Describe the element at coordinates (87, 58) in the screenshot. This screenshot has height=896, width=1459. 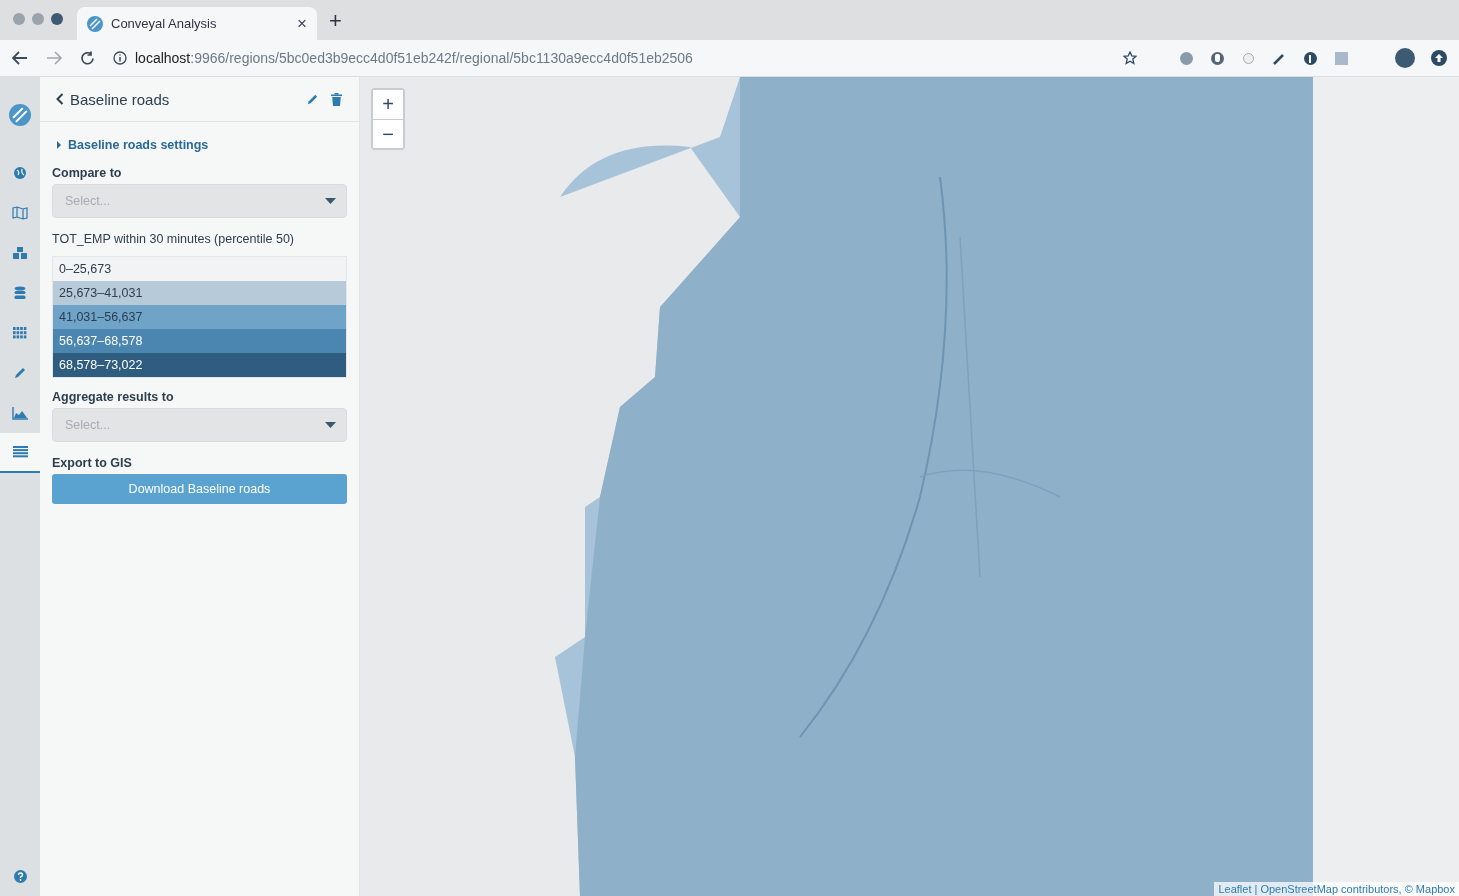
I see `reload-icon` at that location.